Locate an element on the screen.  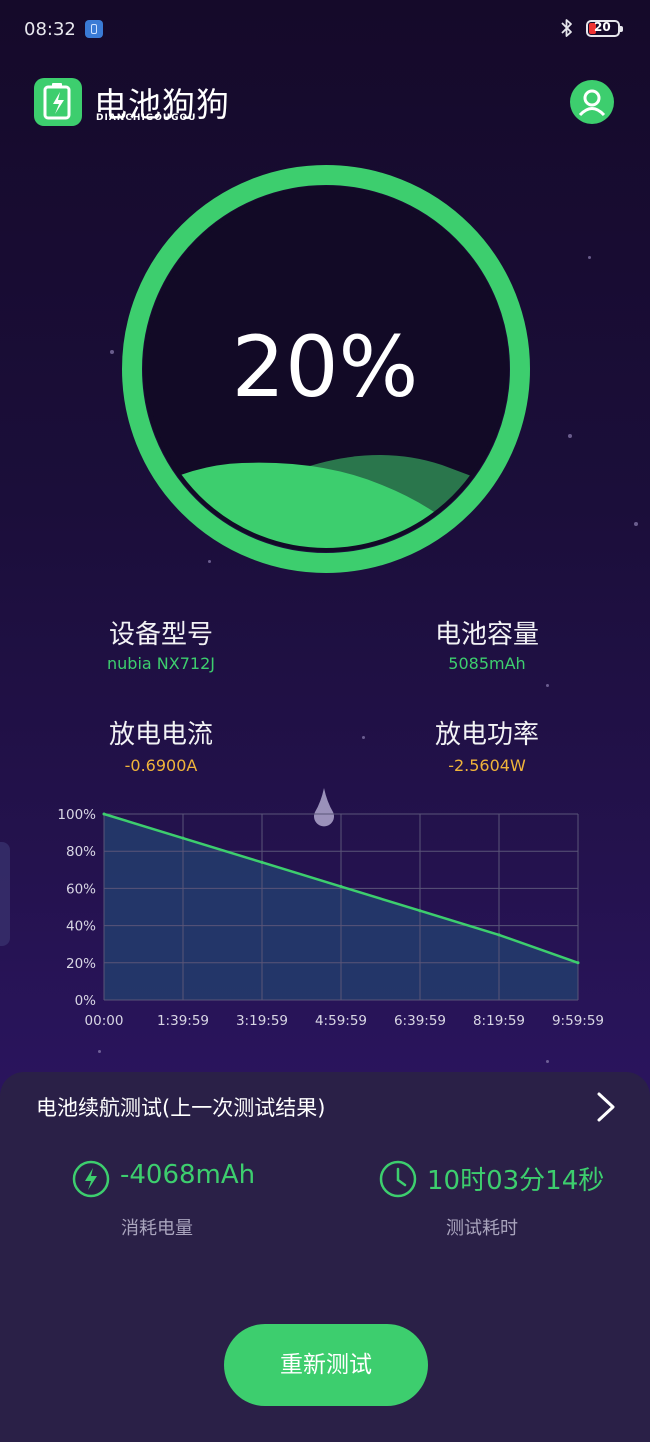
chart-y-tick-label: 20% is located at coordinates (81, 964).